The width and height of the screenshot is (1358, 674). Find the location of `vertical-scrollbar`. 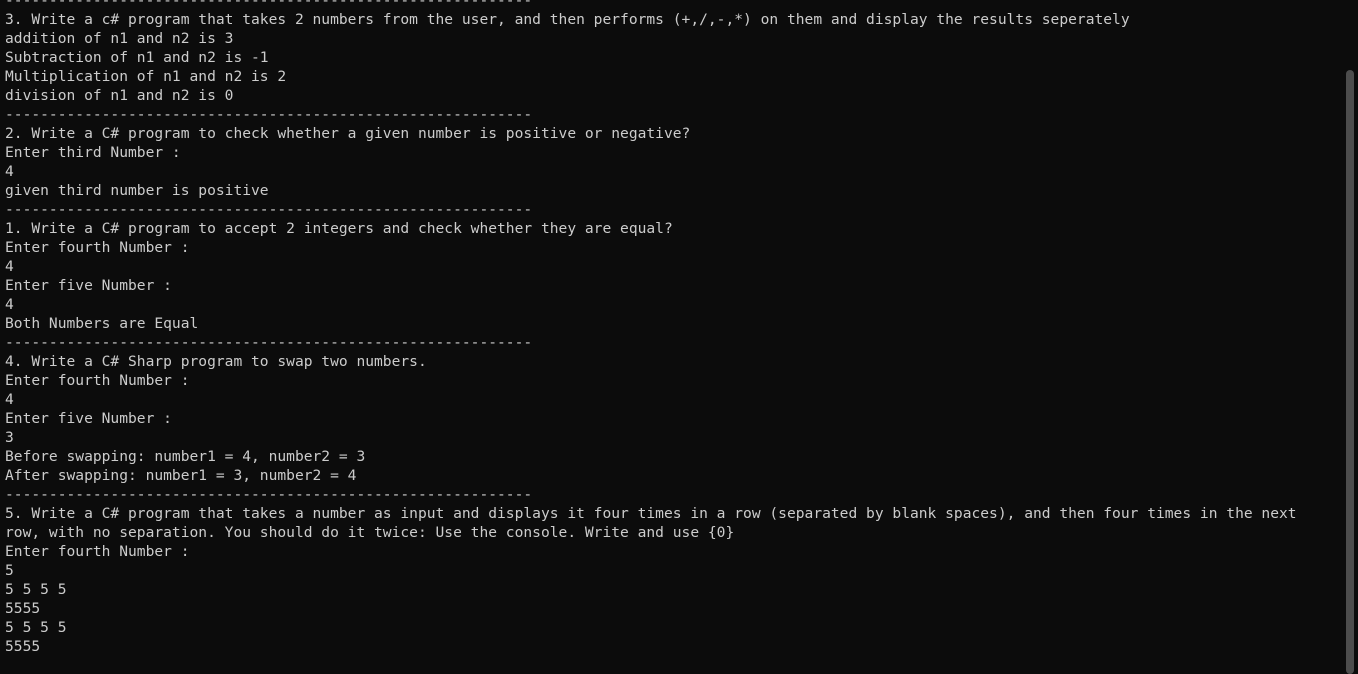

vertical-scrollbar is located at coordinates (1351, 337).